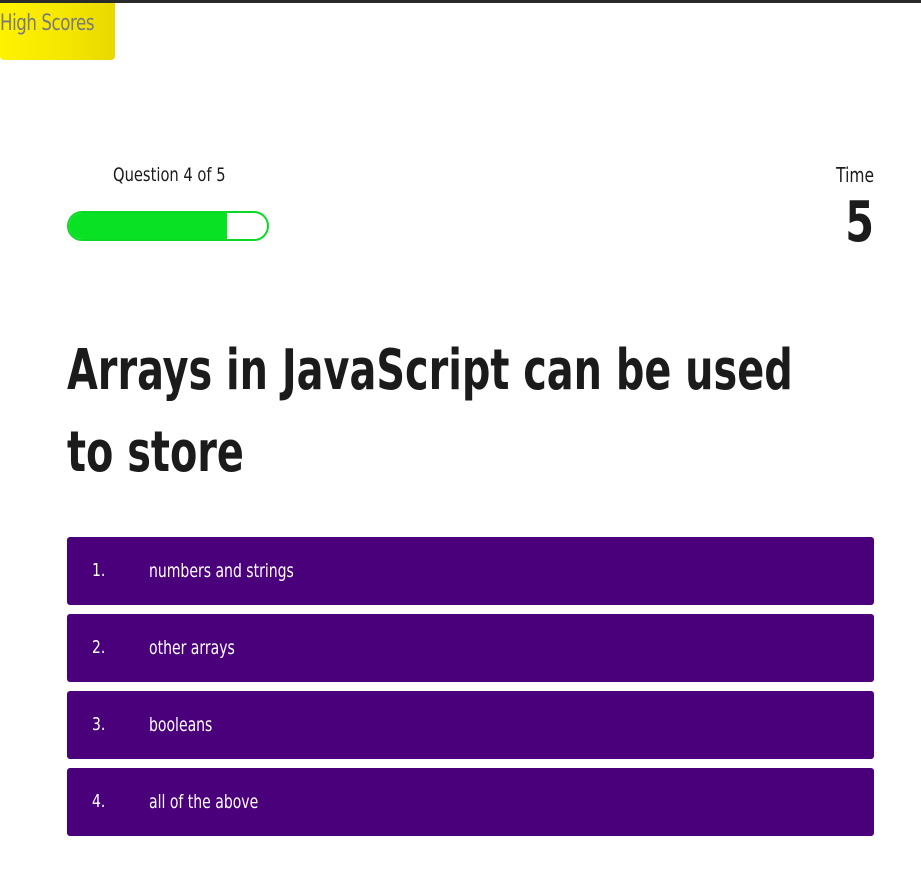 This screenshot has height=885, width=921. I want to click on choice-button-3: 3. booleans, so click(470, 725).